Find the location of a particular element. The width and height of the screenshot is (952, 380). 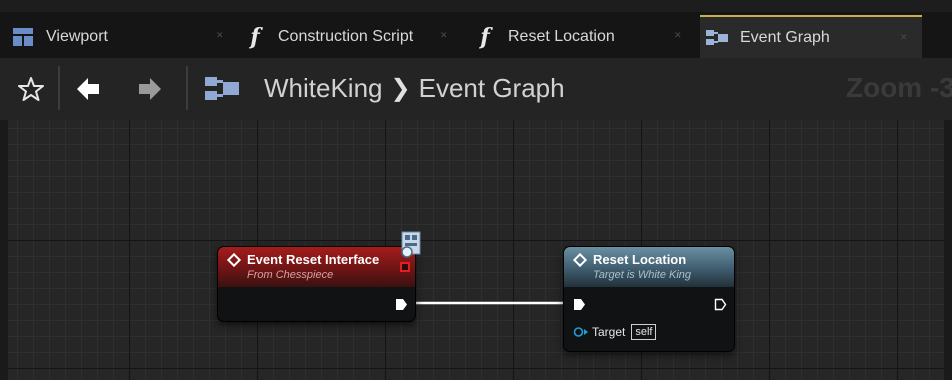

node-title-row: Reset Location is located at coordinates (653, 259).